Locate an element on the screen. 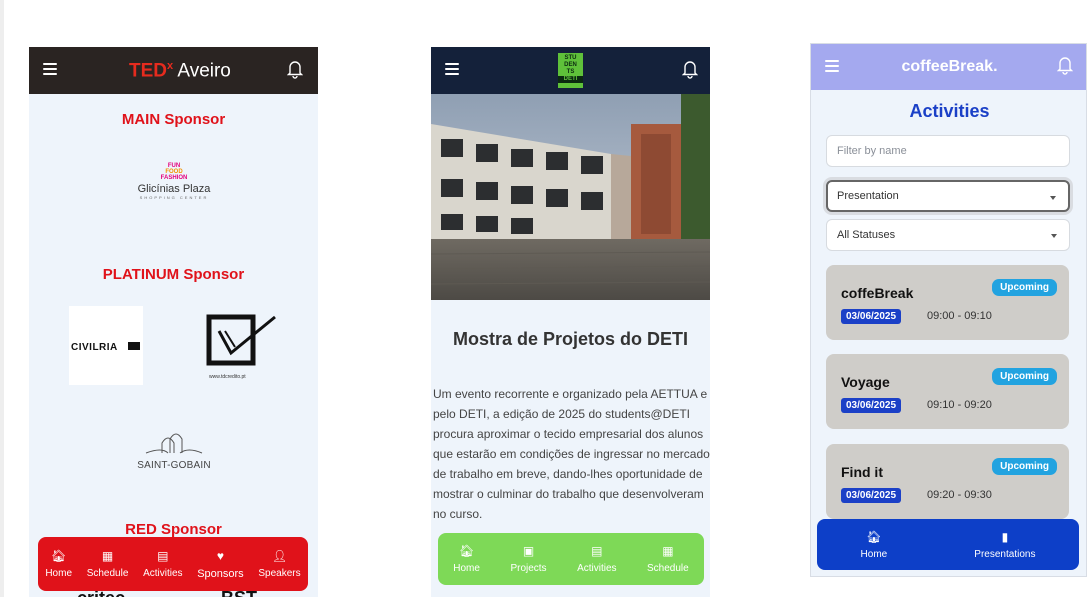 This screenshot has width=1090, height=597. nav-presentations: ▮ Presentations is located at coordinates (1004, 545).